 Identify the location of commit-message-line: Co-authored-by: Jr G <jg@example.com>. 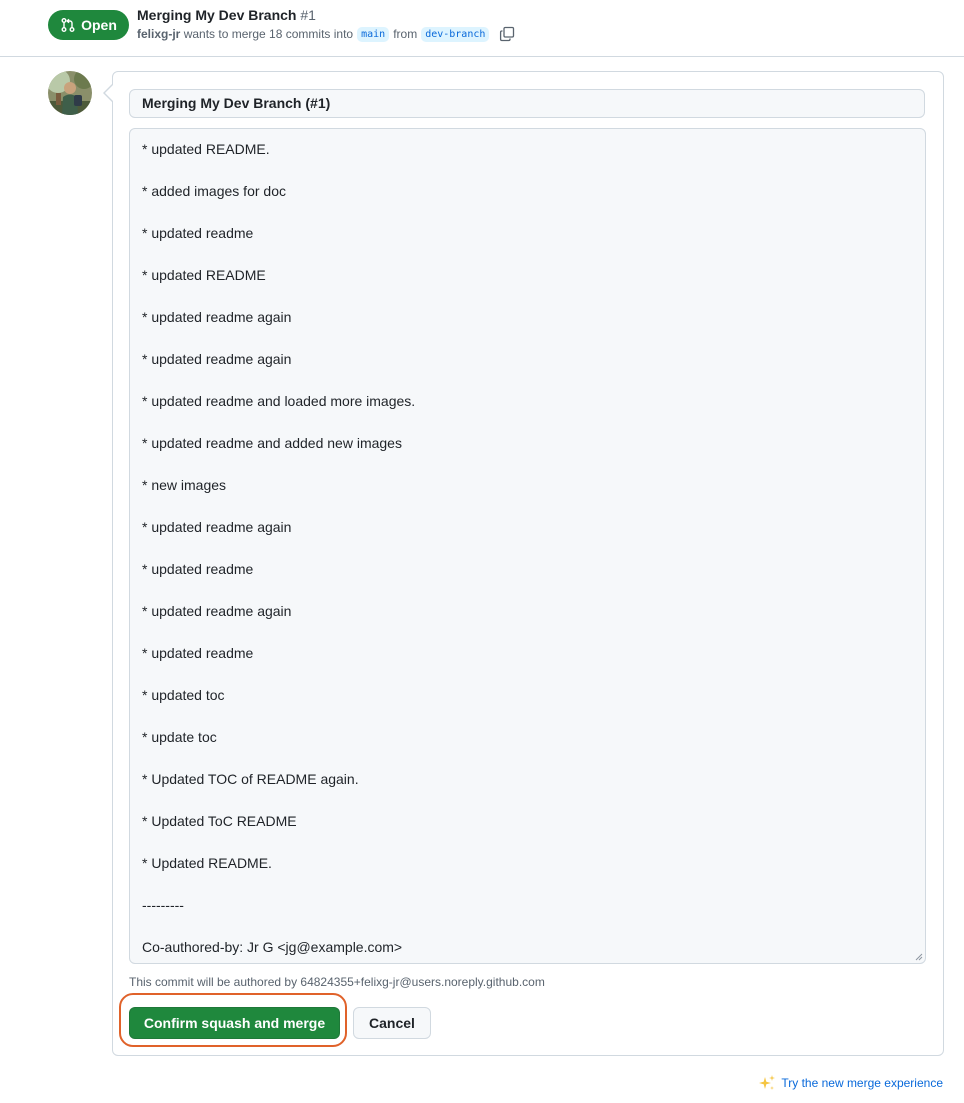
(272, 947).